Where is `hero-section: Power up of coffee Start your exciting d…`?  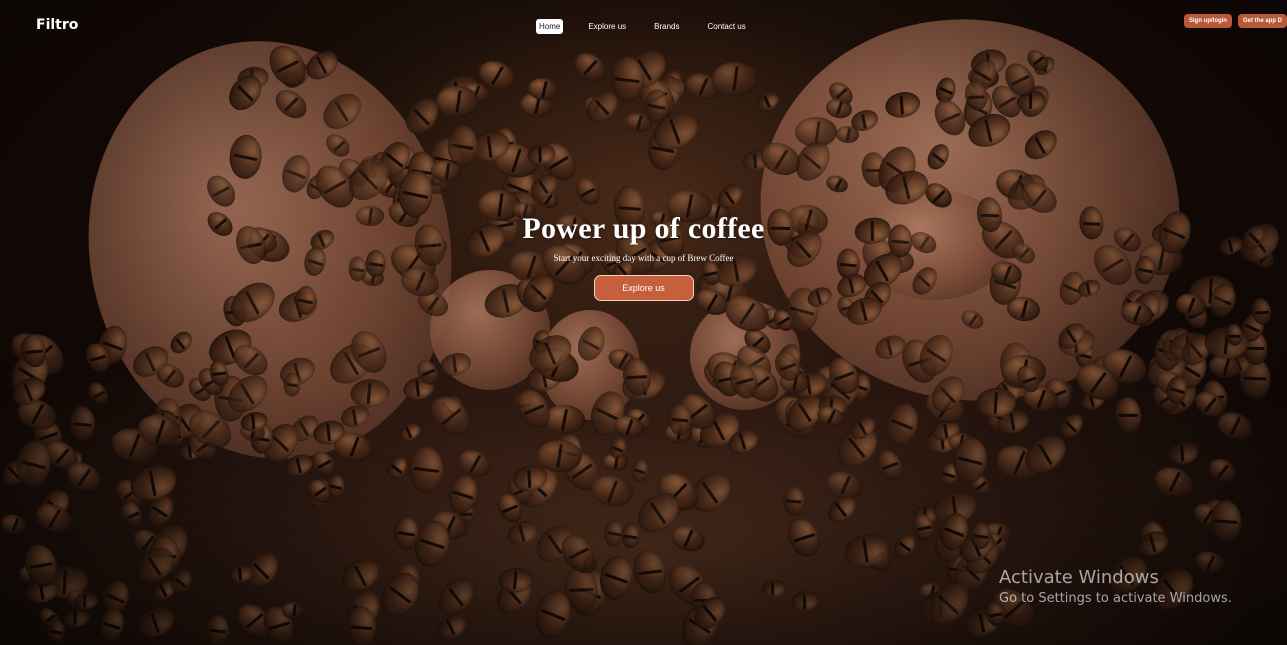 hero-section: Power up of coffee Start your exciting d… is located at coordinates (643, 256).